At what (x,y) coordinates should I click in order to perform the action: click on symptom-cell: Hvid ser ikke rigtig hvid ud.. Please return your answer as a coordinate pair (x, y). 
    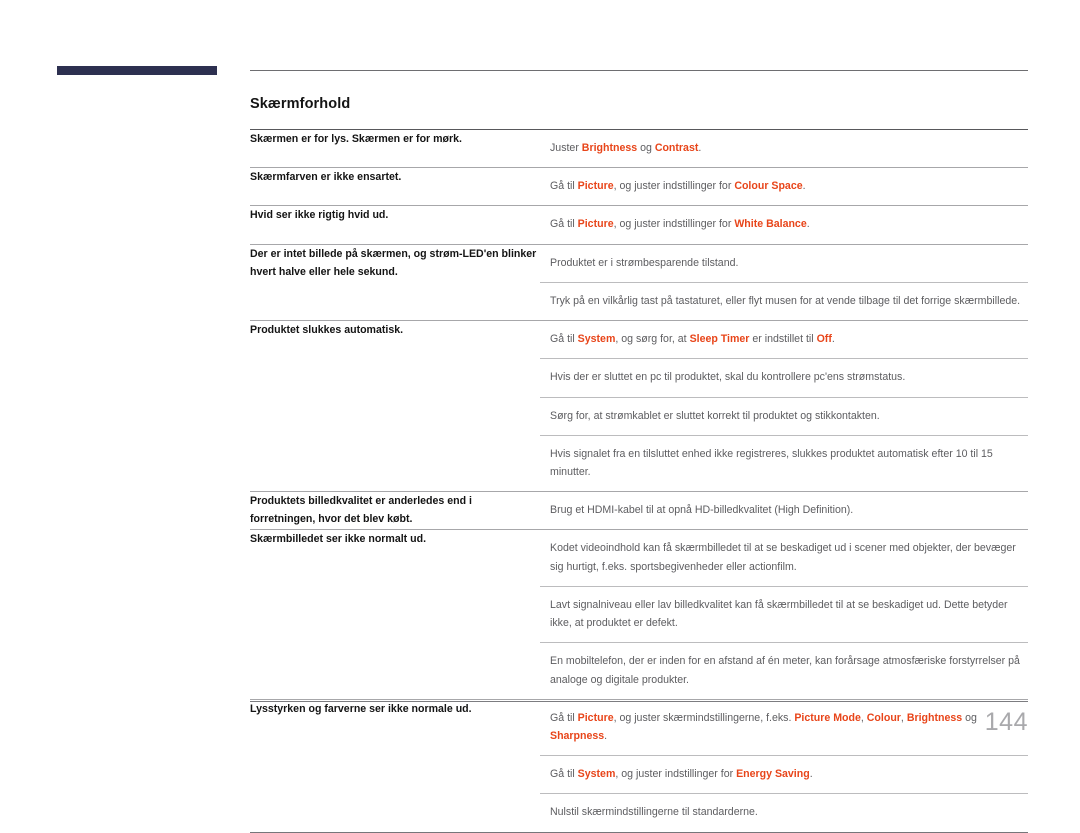
    Looking at the image, I should click on (395, 225).